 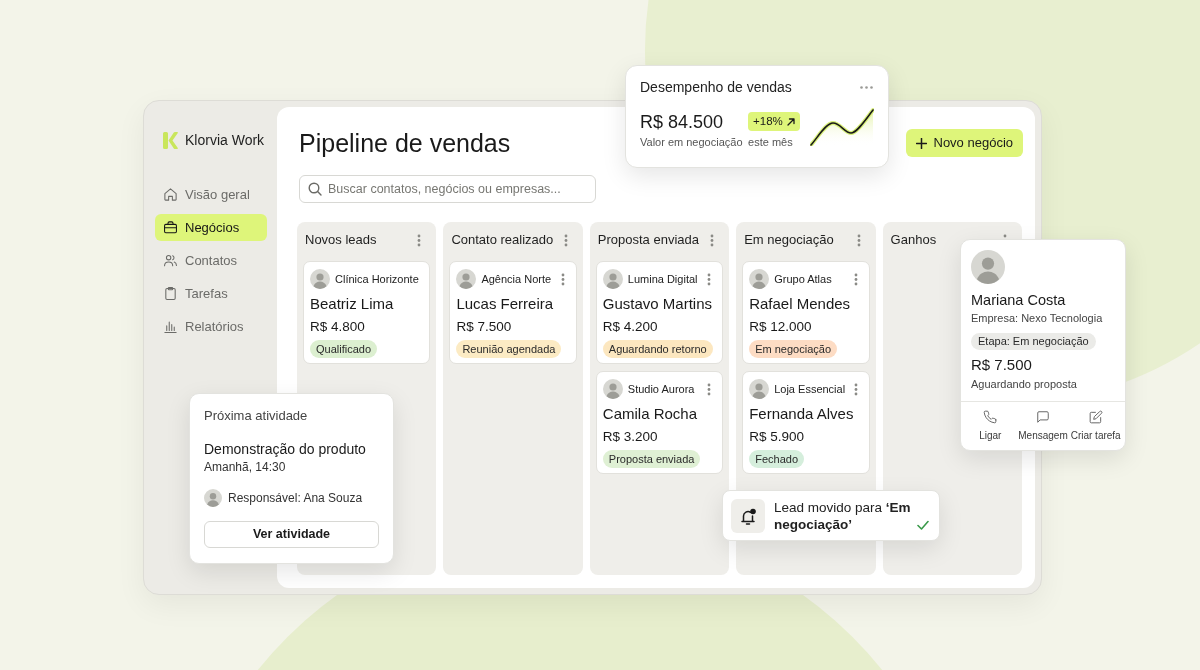 What do you see at coordinates (780, 327) in the screenshot?
I see `deal-amount: R$ 12.000` at bounding box center [780, 327].